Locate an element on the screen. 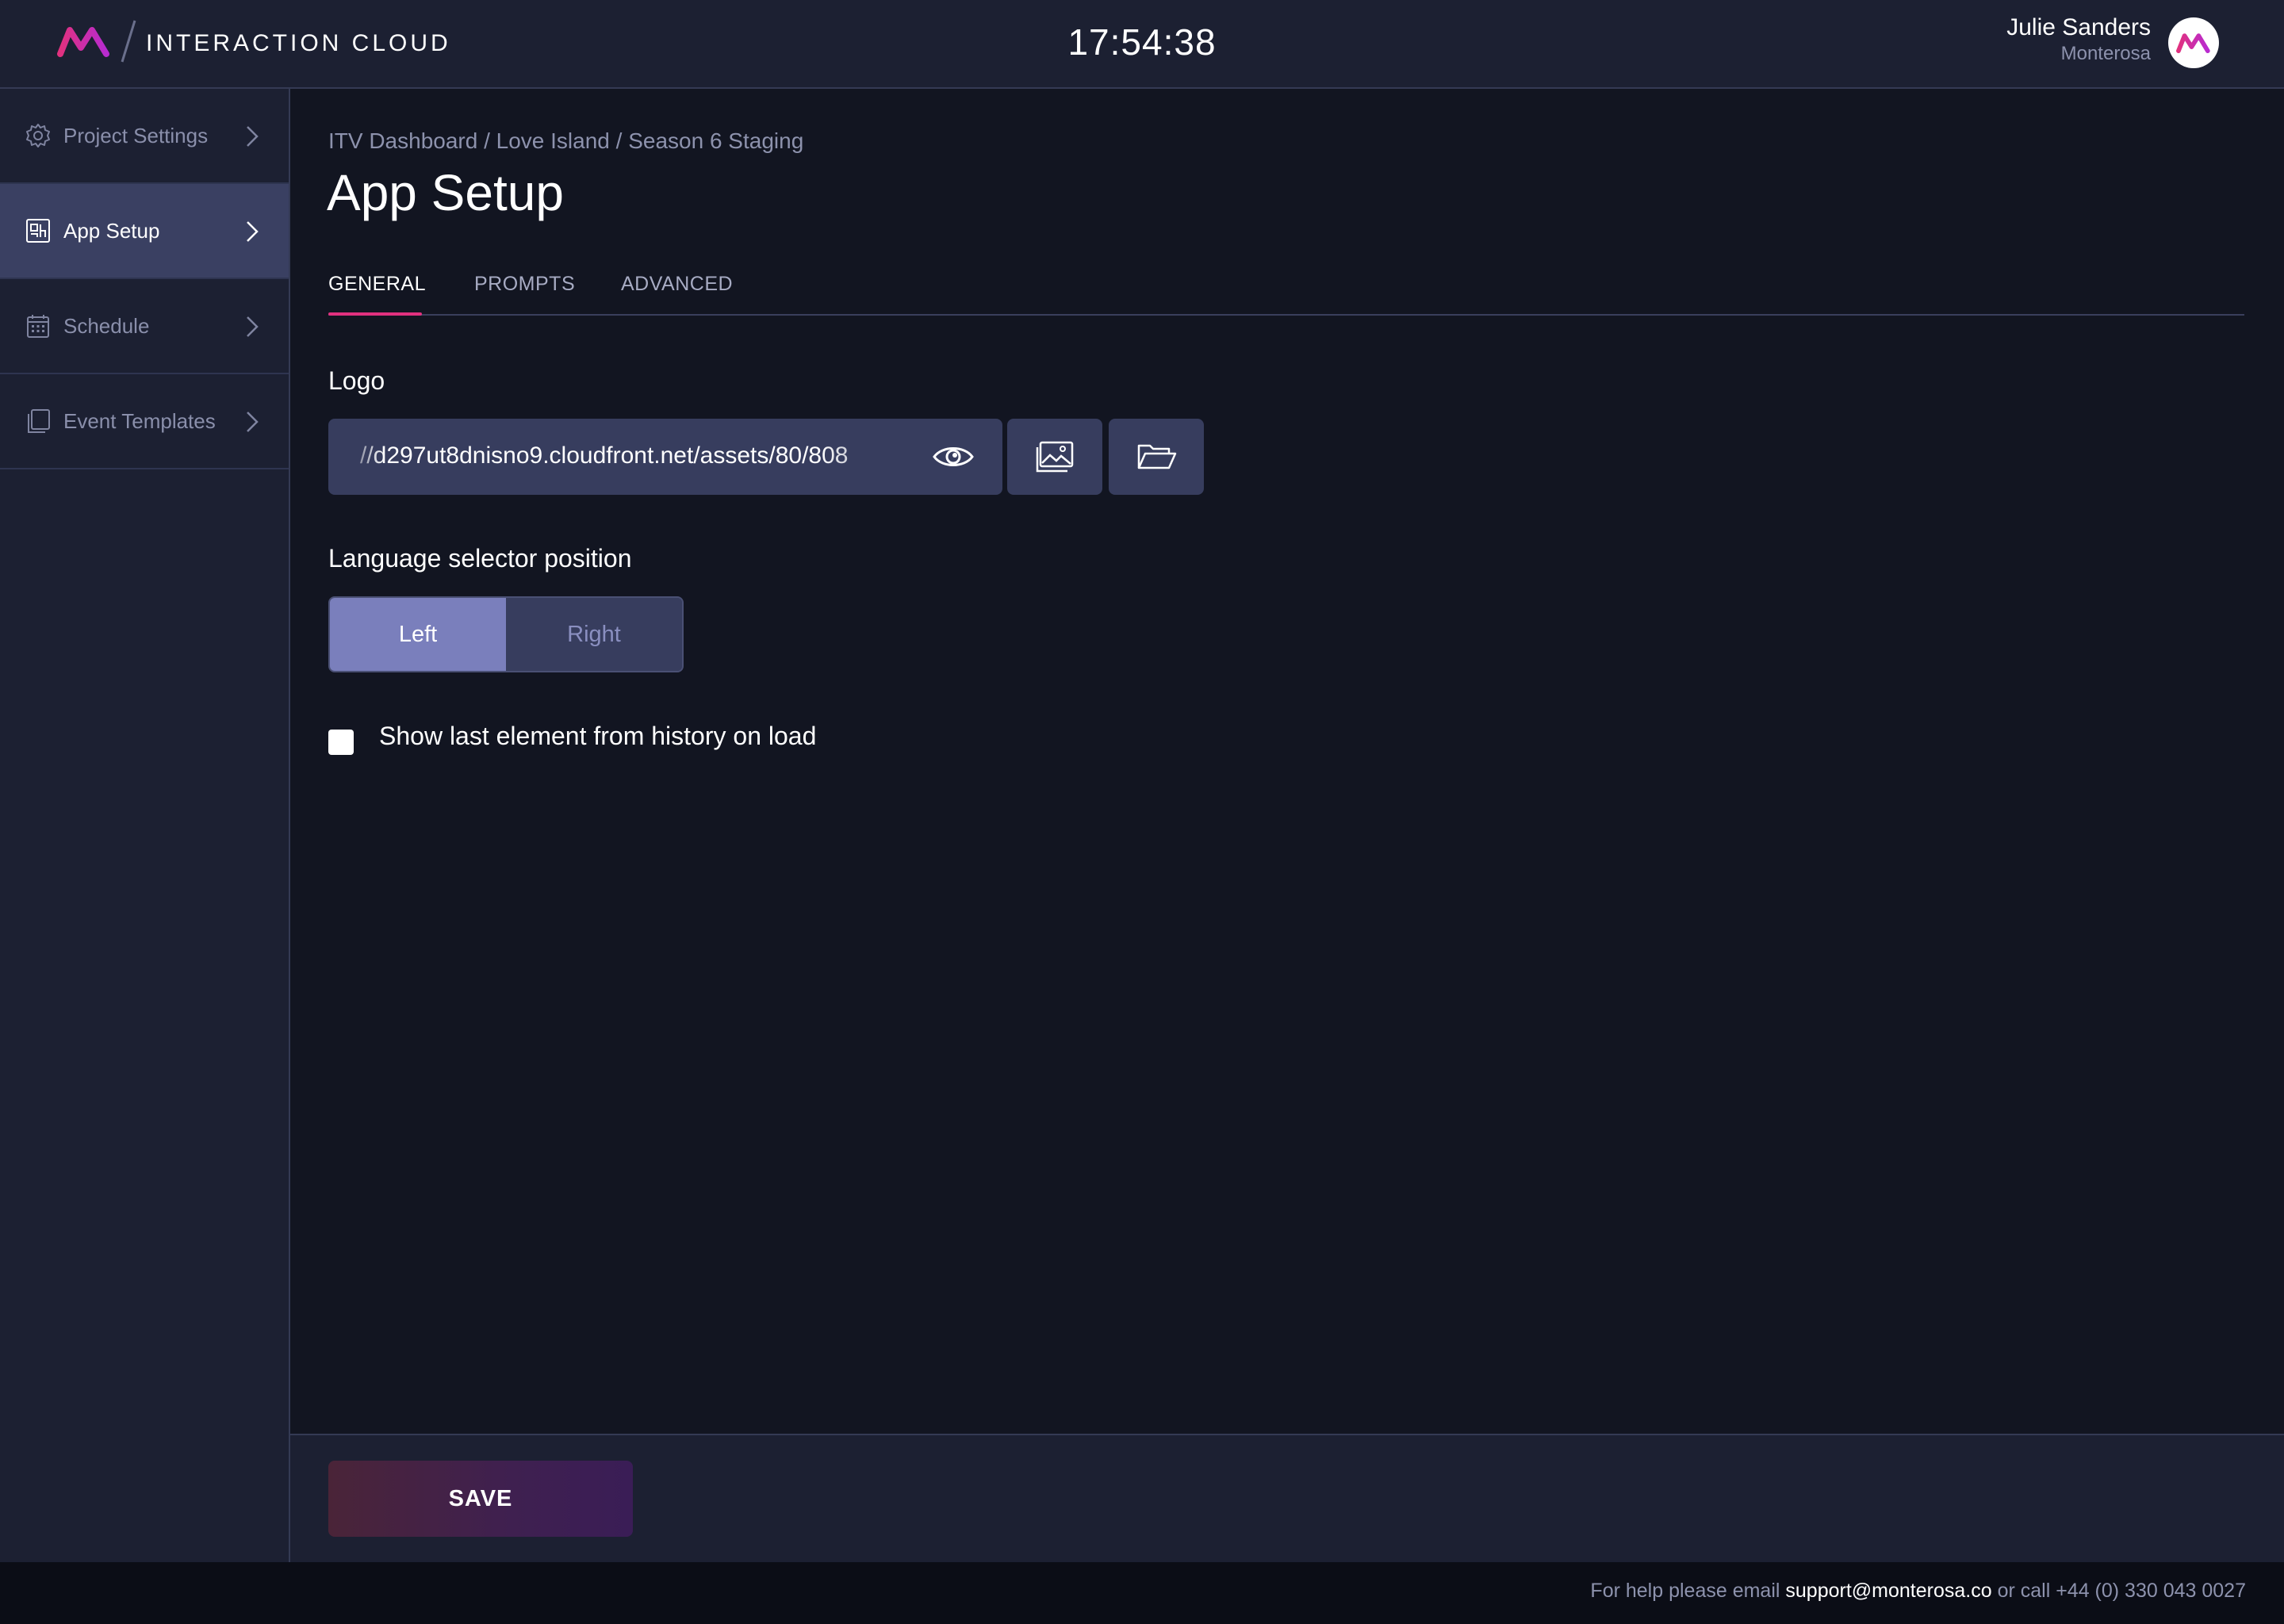 This screenshot has width=2284, height=1624. position-left-option: Left is located at coordinates (418, 634).